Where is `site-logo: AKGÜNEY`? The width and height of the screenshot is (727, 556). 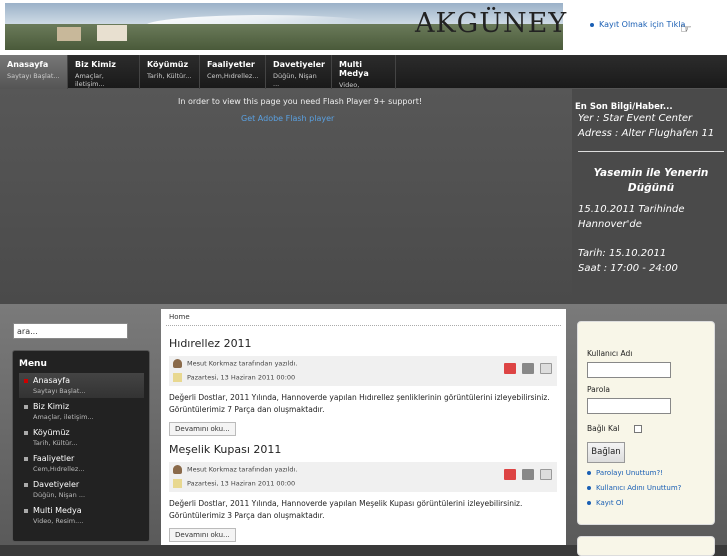 site-logo: AKGÜNEY is located at coordinates (491, 23).